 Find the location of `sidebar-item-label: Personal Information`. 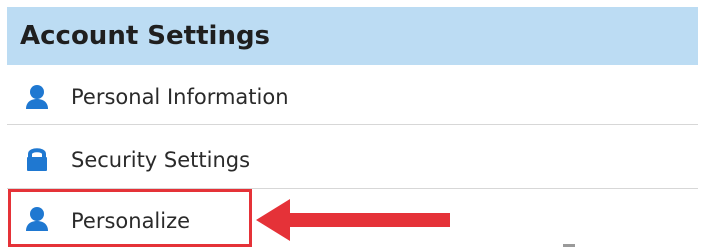

sidebar-item-label: Personal Information is located at coordinates (180, 97).